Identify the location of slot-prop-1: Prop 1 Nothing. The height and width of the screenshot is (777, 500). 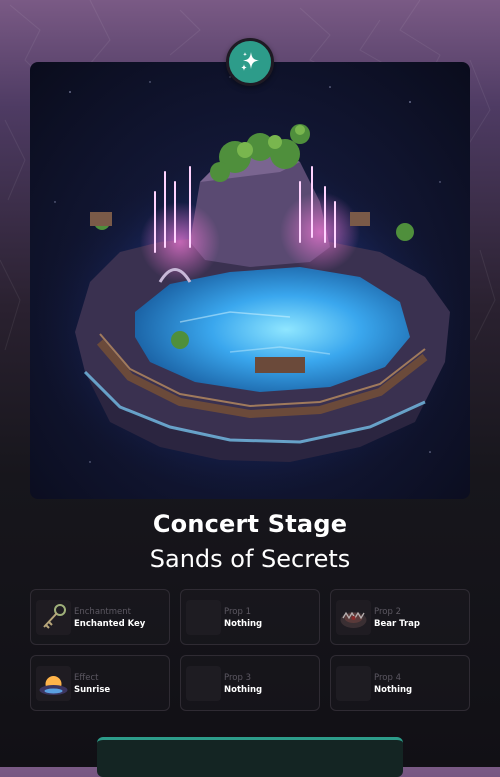
(250, 617).